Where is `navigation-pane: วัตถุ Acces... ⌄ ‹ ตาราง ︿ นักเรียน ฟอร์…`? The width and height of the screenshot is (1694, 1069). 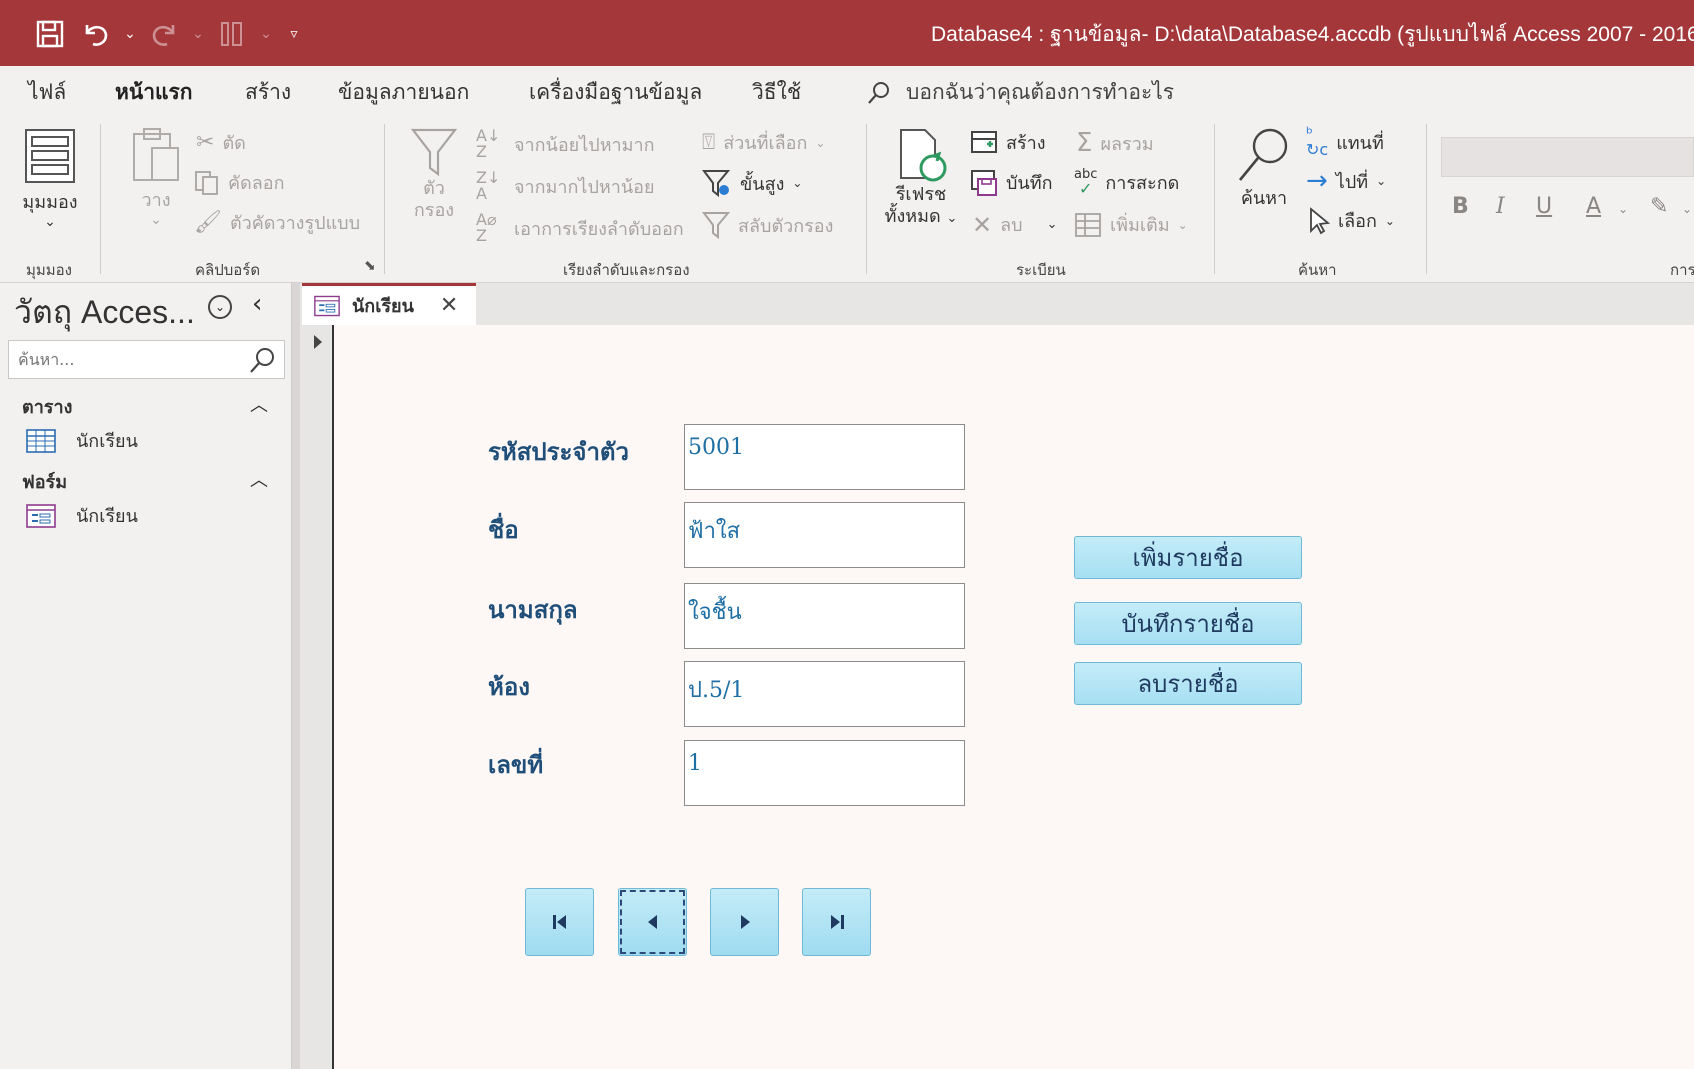
navigation-pane: วัตถุ Acces... ⌄ ‹ ตาราง ︿ นักเรียน ฟอร์… is located at coordinates (146, 676).